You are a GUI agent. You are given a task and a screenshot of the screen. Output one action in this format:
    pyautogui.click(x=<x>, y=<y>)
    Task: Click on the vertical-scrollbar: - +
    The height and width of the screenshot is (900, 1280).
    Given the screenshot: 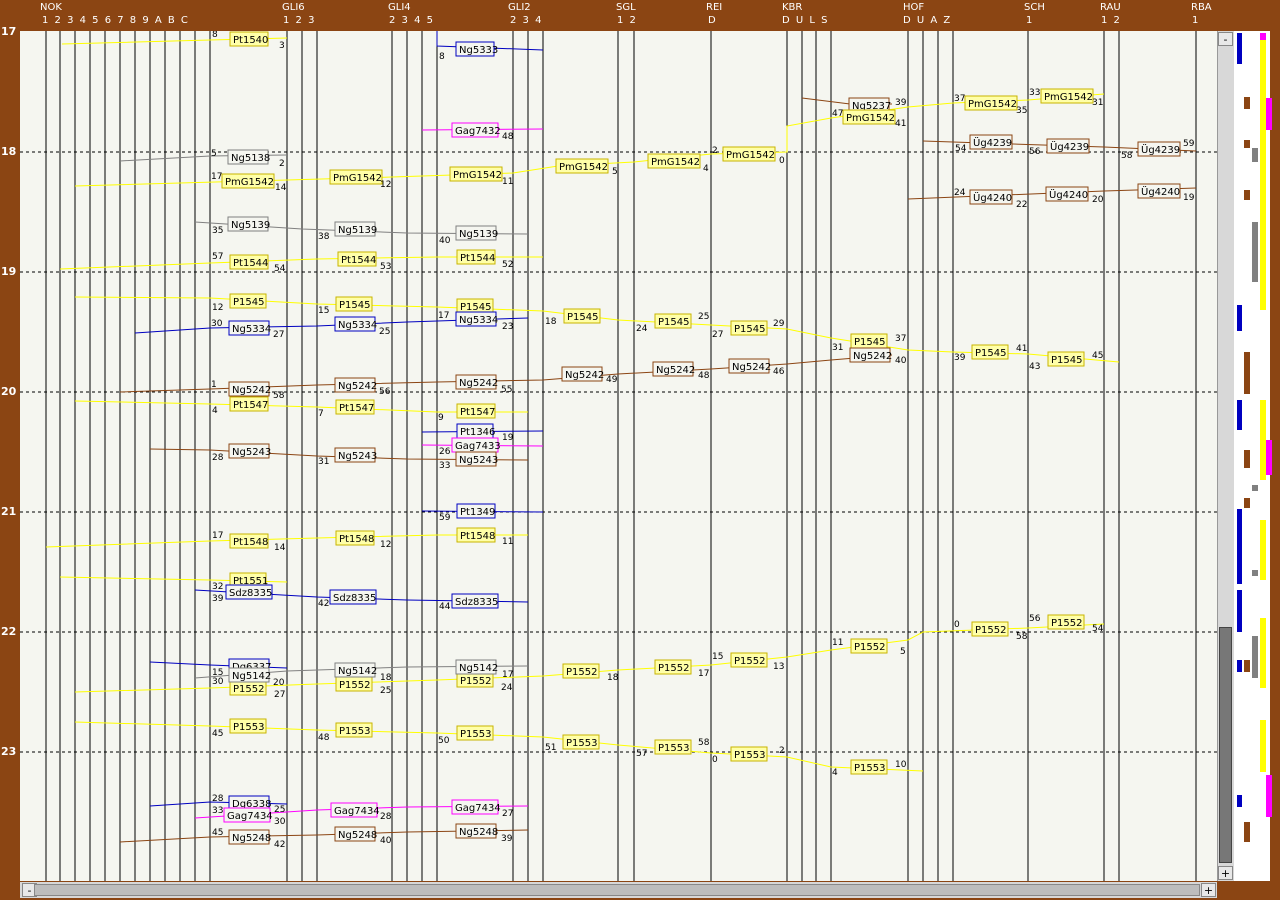 What is the action you would take?
    pyautogui.click(x=1225, y=456)
    